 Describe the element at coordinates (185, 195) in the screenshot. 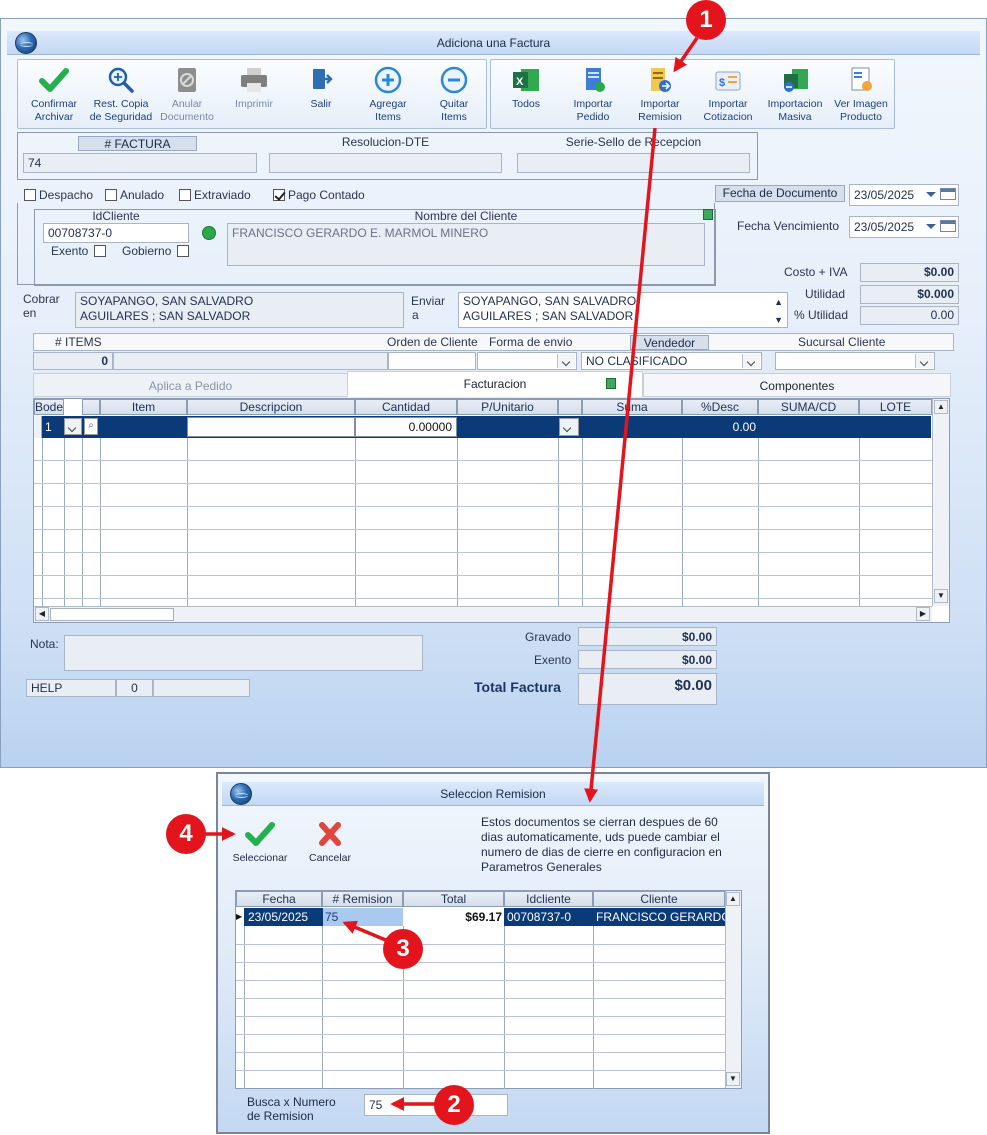

I see `extraviado-check-box` at that location.